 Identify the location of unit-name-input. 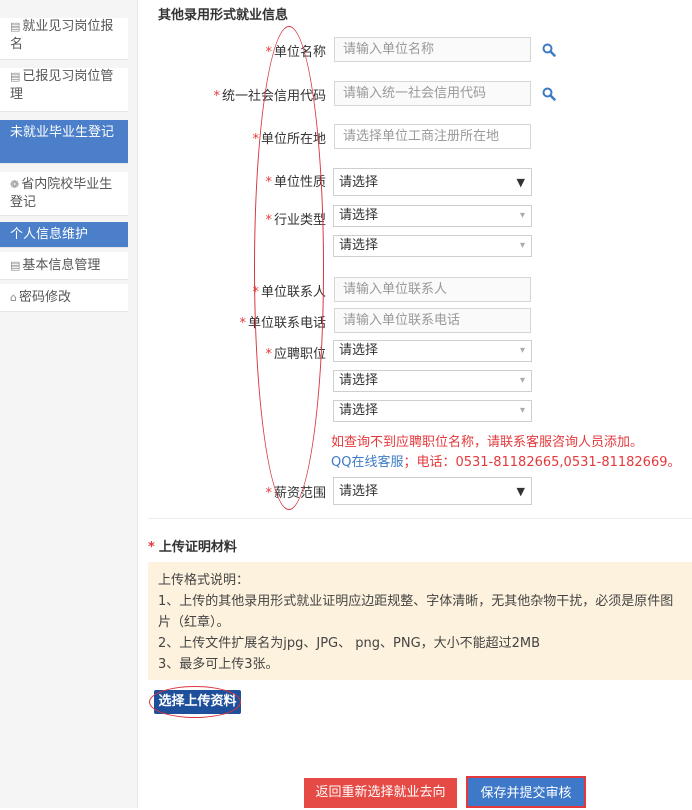
(432, 49).